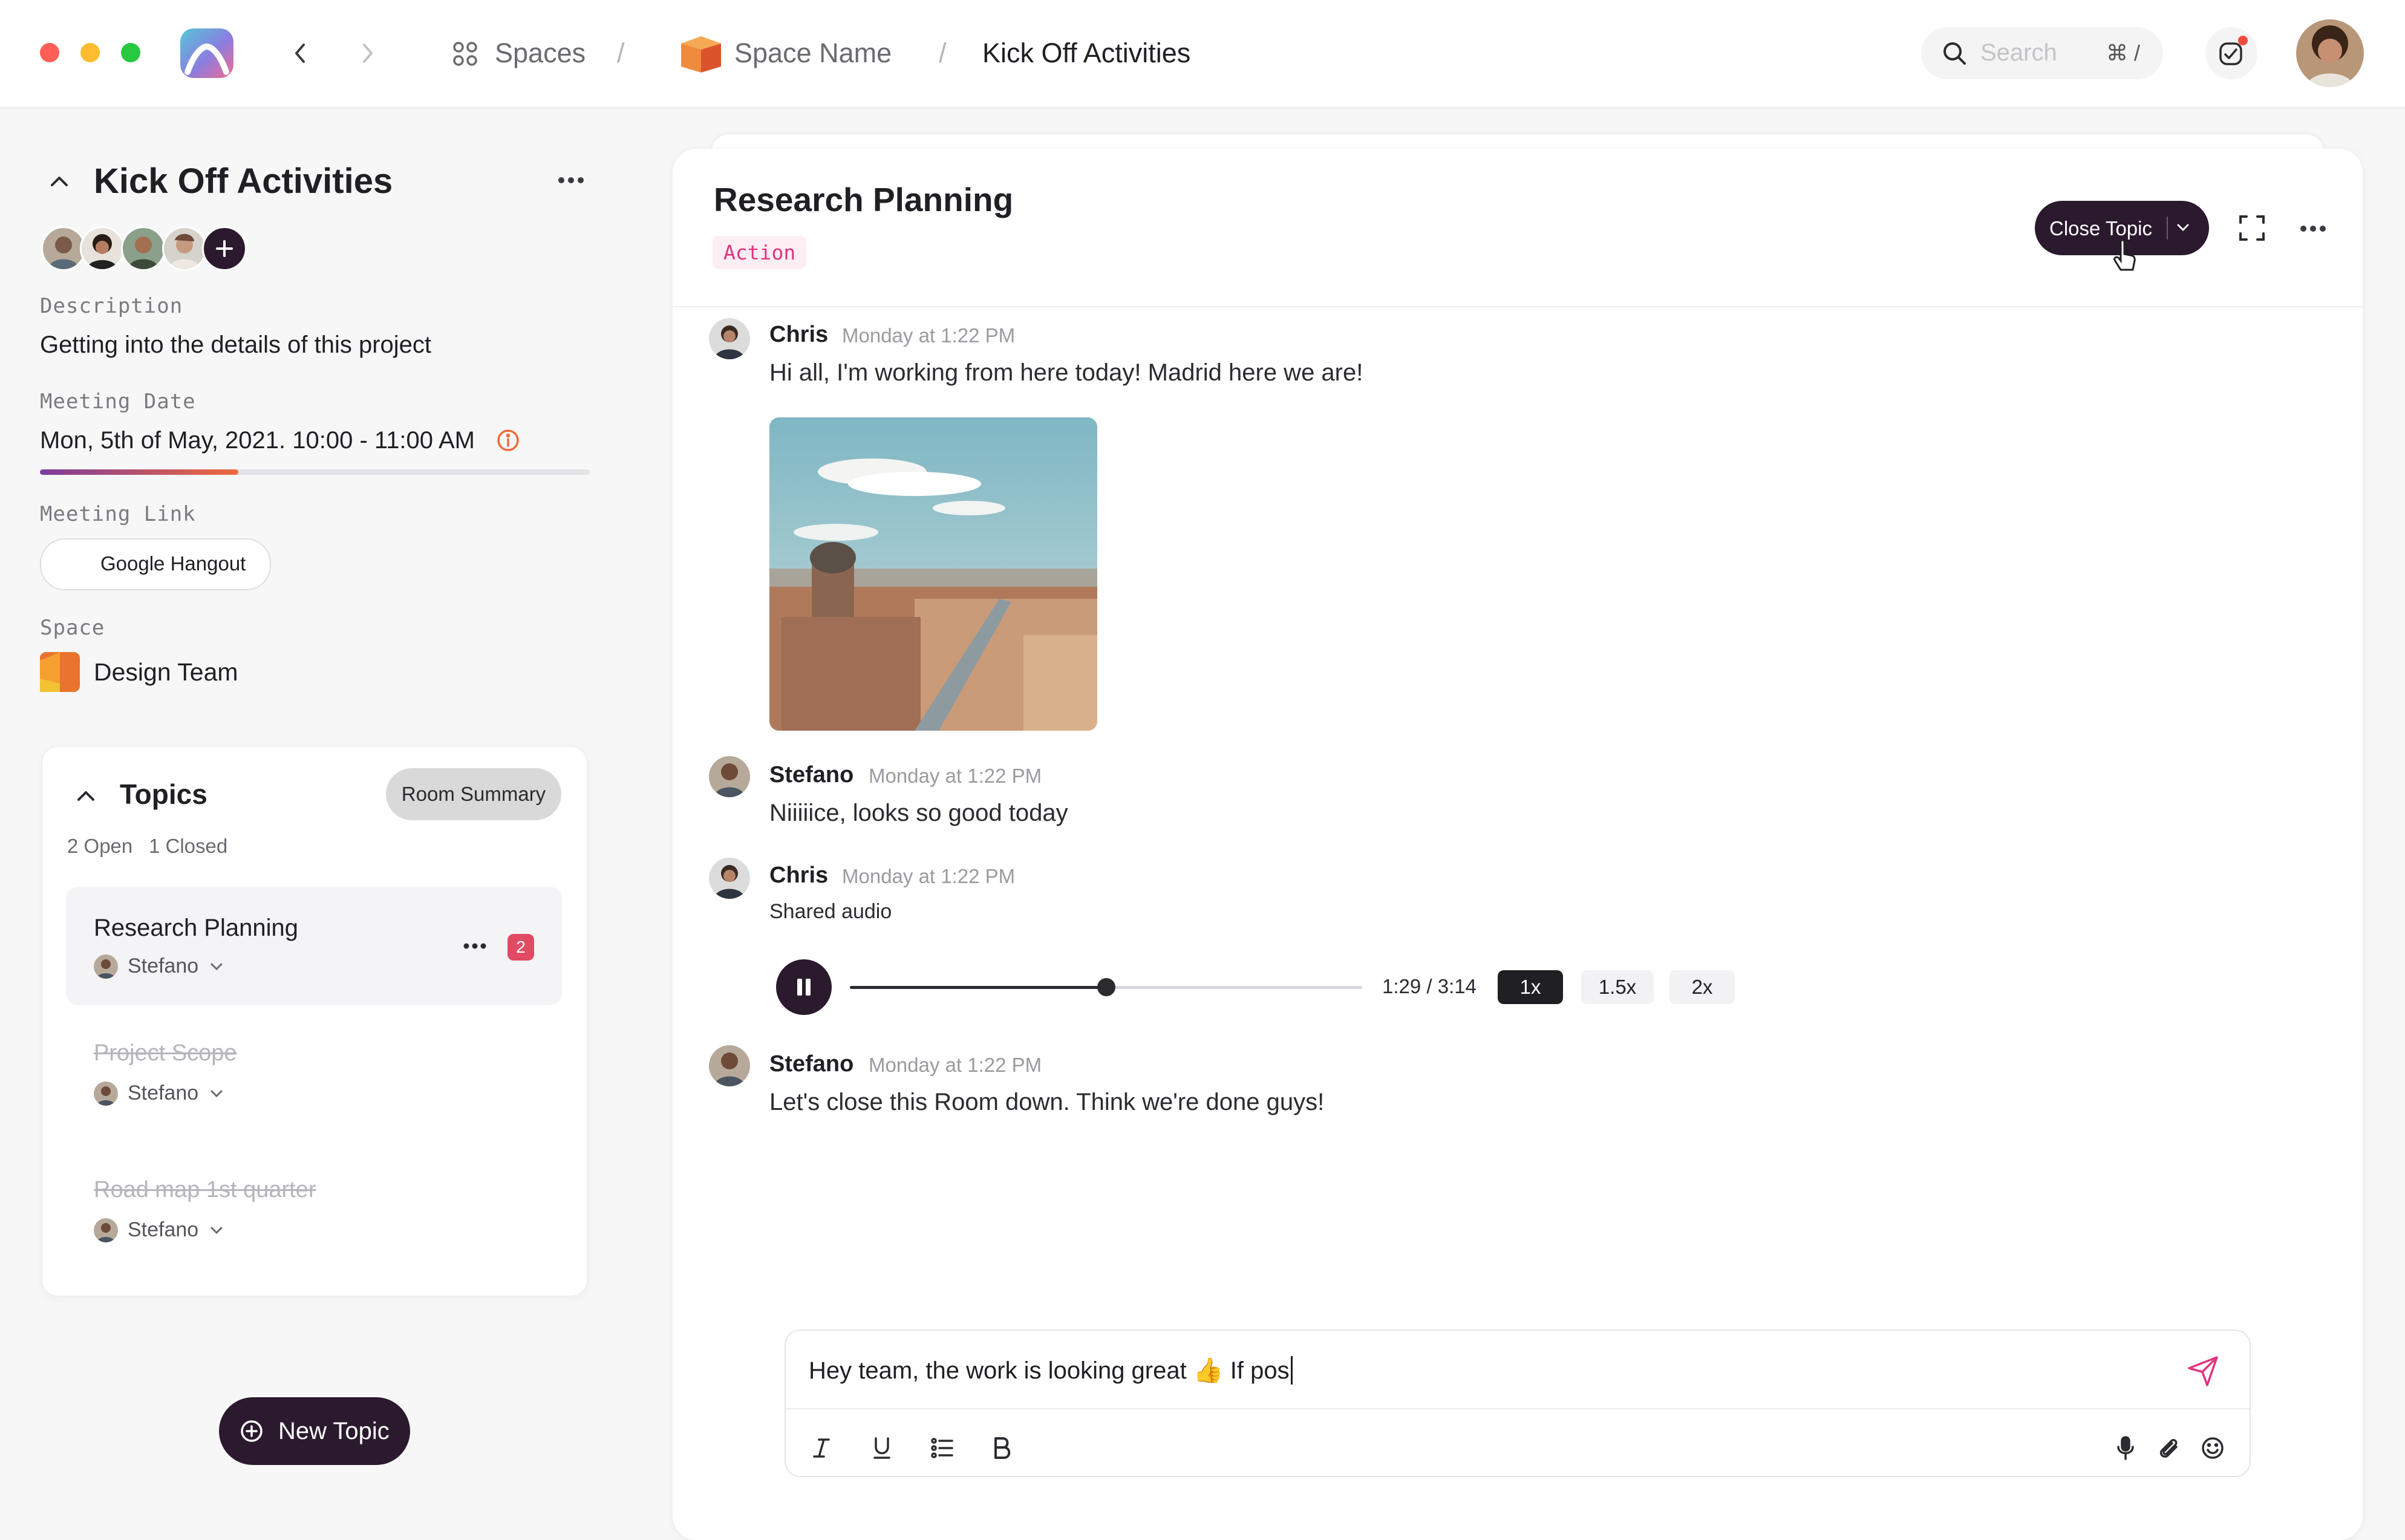  I want to click on header-divider, so click(1518, 306).